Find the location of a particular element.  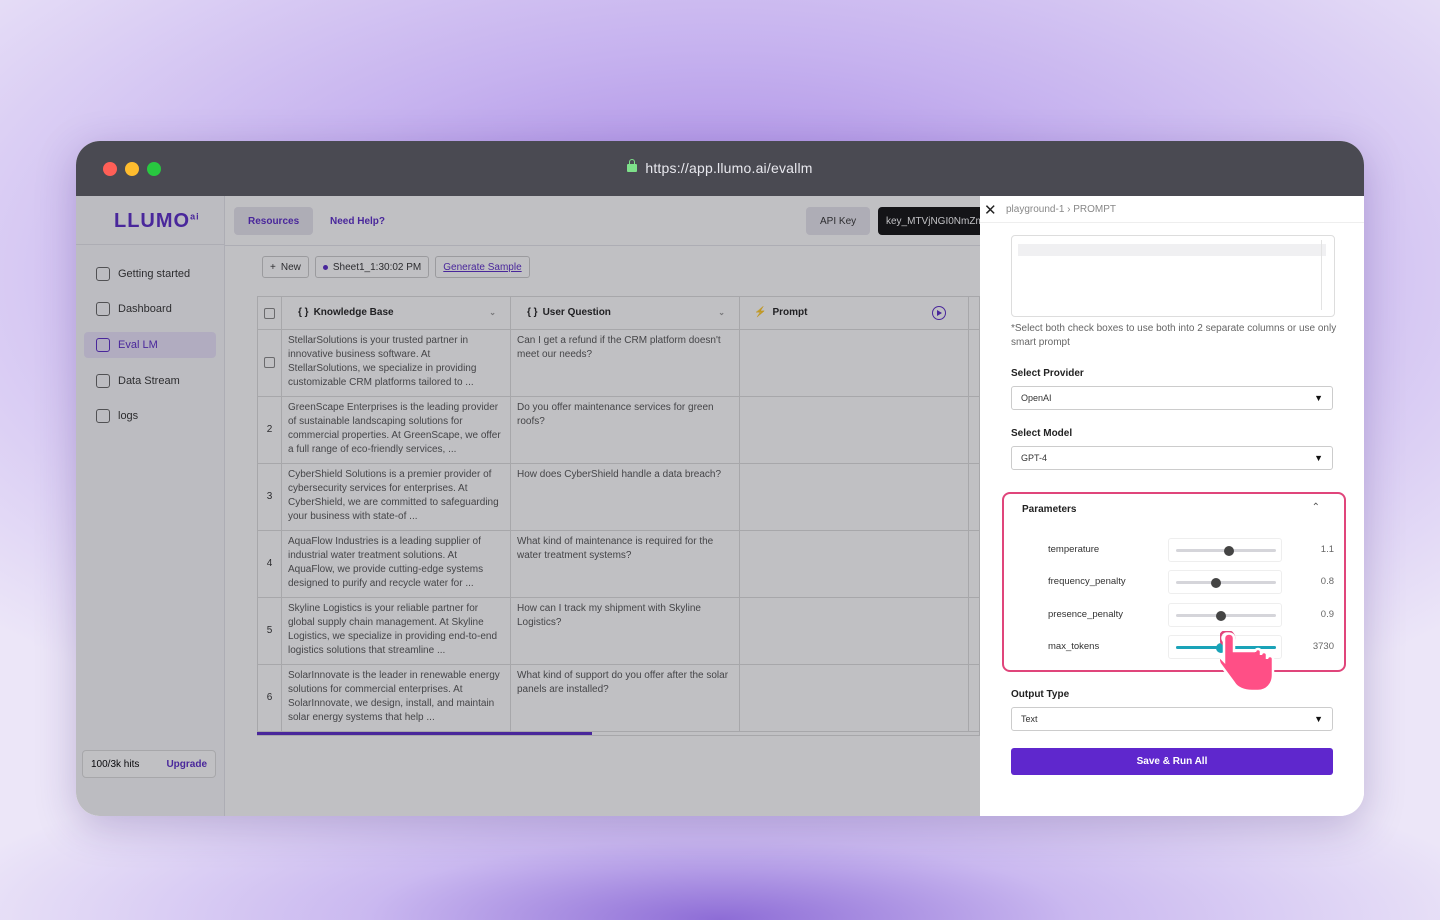

lock-icon is located at coordinates (632, 165).